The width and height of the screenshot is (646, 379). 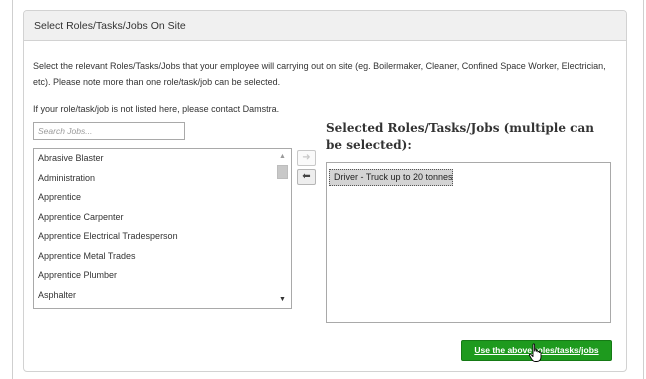 I want to click on scroll-down-icon: ▼, so click(x=282, y=300).